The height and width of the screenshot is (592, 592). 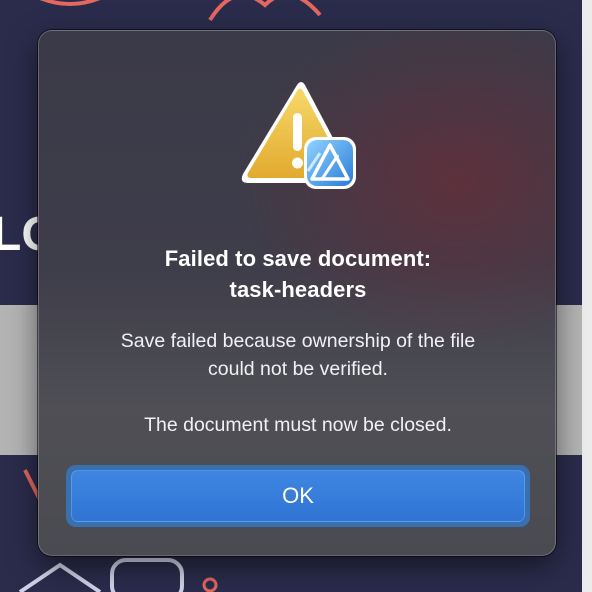 I want to click on ok-button: OK, so click(x=298, y=496).